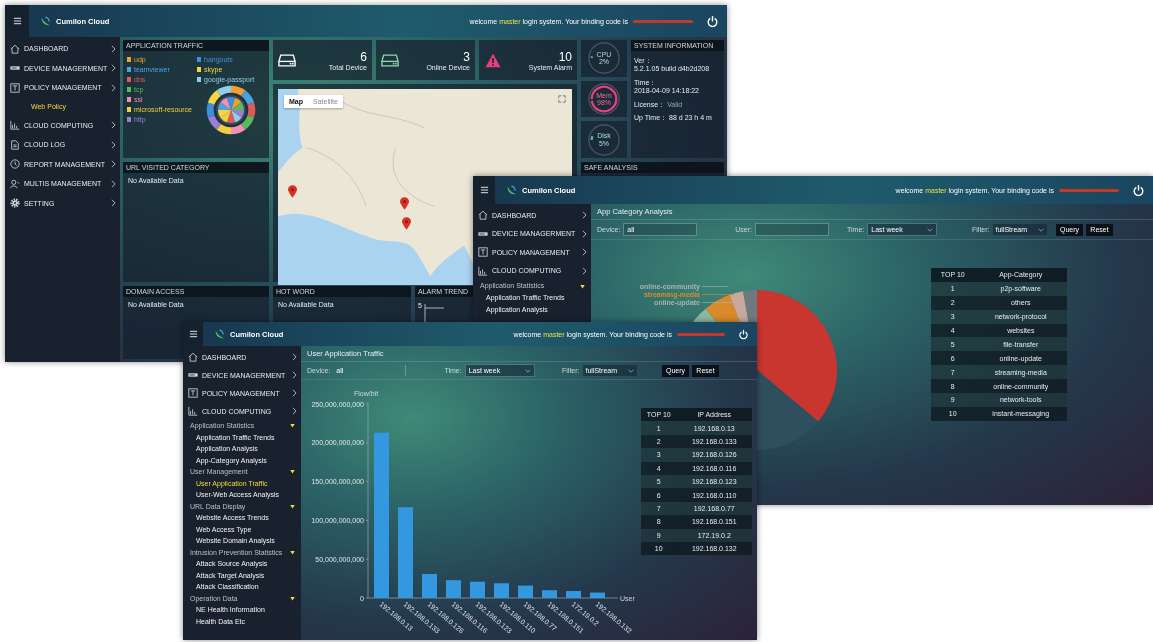 The image size is (1153, 642). What do you see at coordinates (193, 375) in the screenshot?
I see `device-icon` at bounding box center [193, 375].